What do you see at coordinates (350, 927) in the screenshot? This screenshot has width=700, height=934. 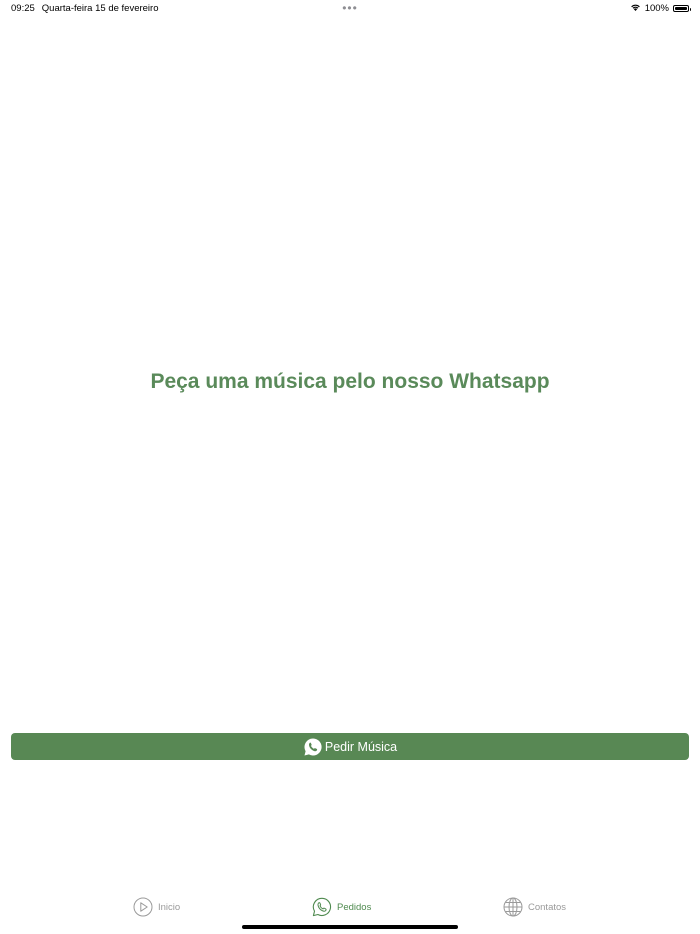 I see `home-indicator` at bounding box center [350, 927].